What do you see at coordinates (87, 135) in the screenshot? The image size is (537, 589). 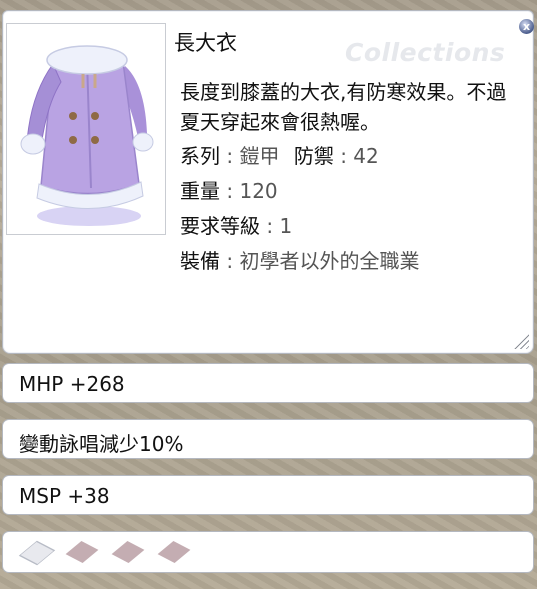 I see `coat-illustration` at bounding box center [87, 135].